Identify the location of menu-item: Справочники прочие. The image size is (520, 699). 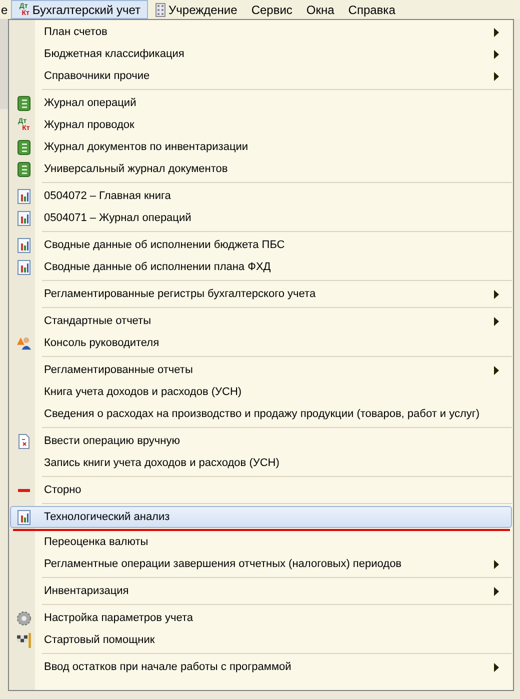
(261, 76).